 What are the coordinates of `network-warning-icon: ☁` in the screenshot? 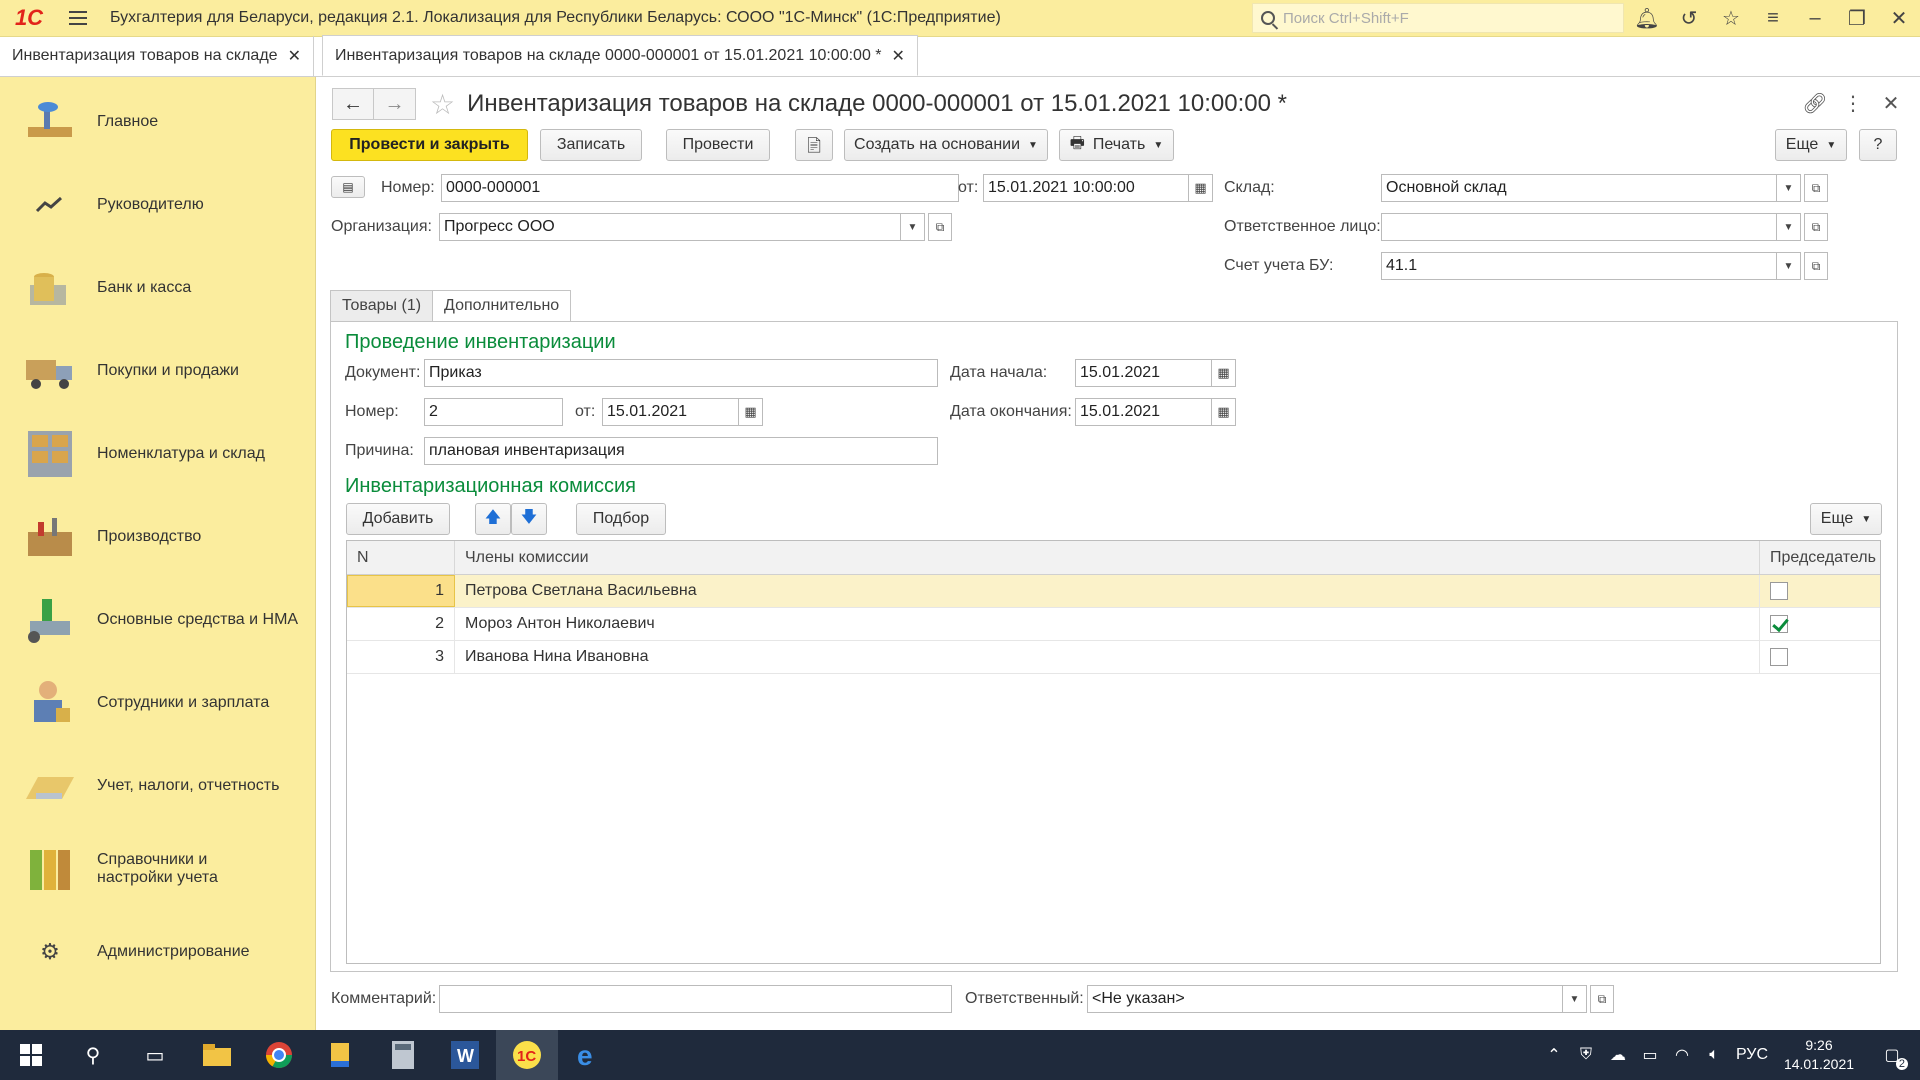 It's located at (1618, 1055).